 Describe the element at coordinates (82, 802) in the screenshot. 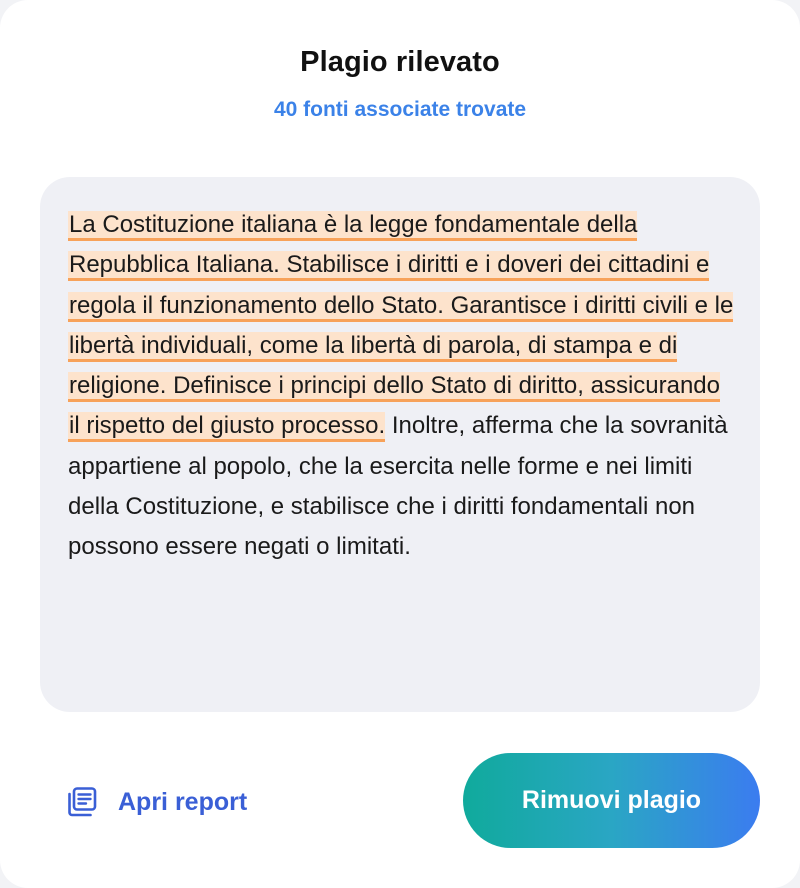

I see `document-list-icon` at that location.